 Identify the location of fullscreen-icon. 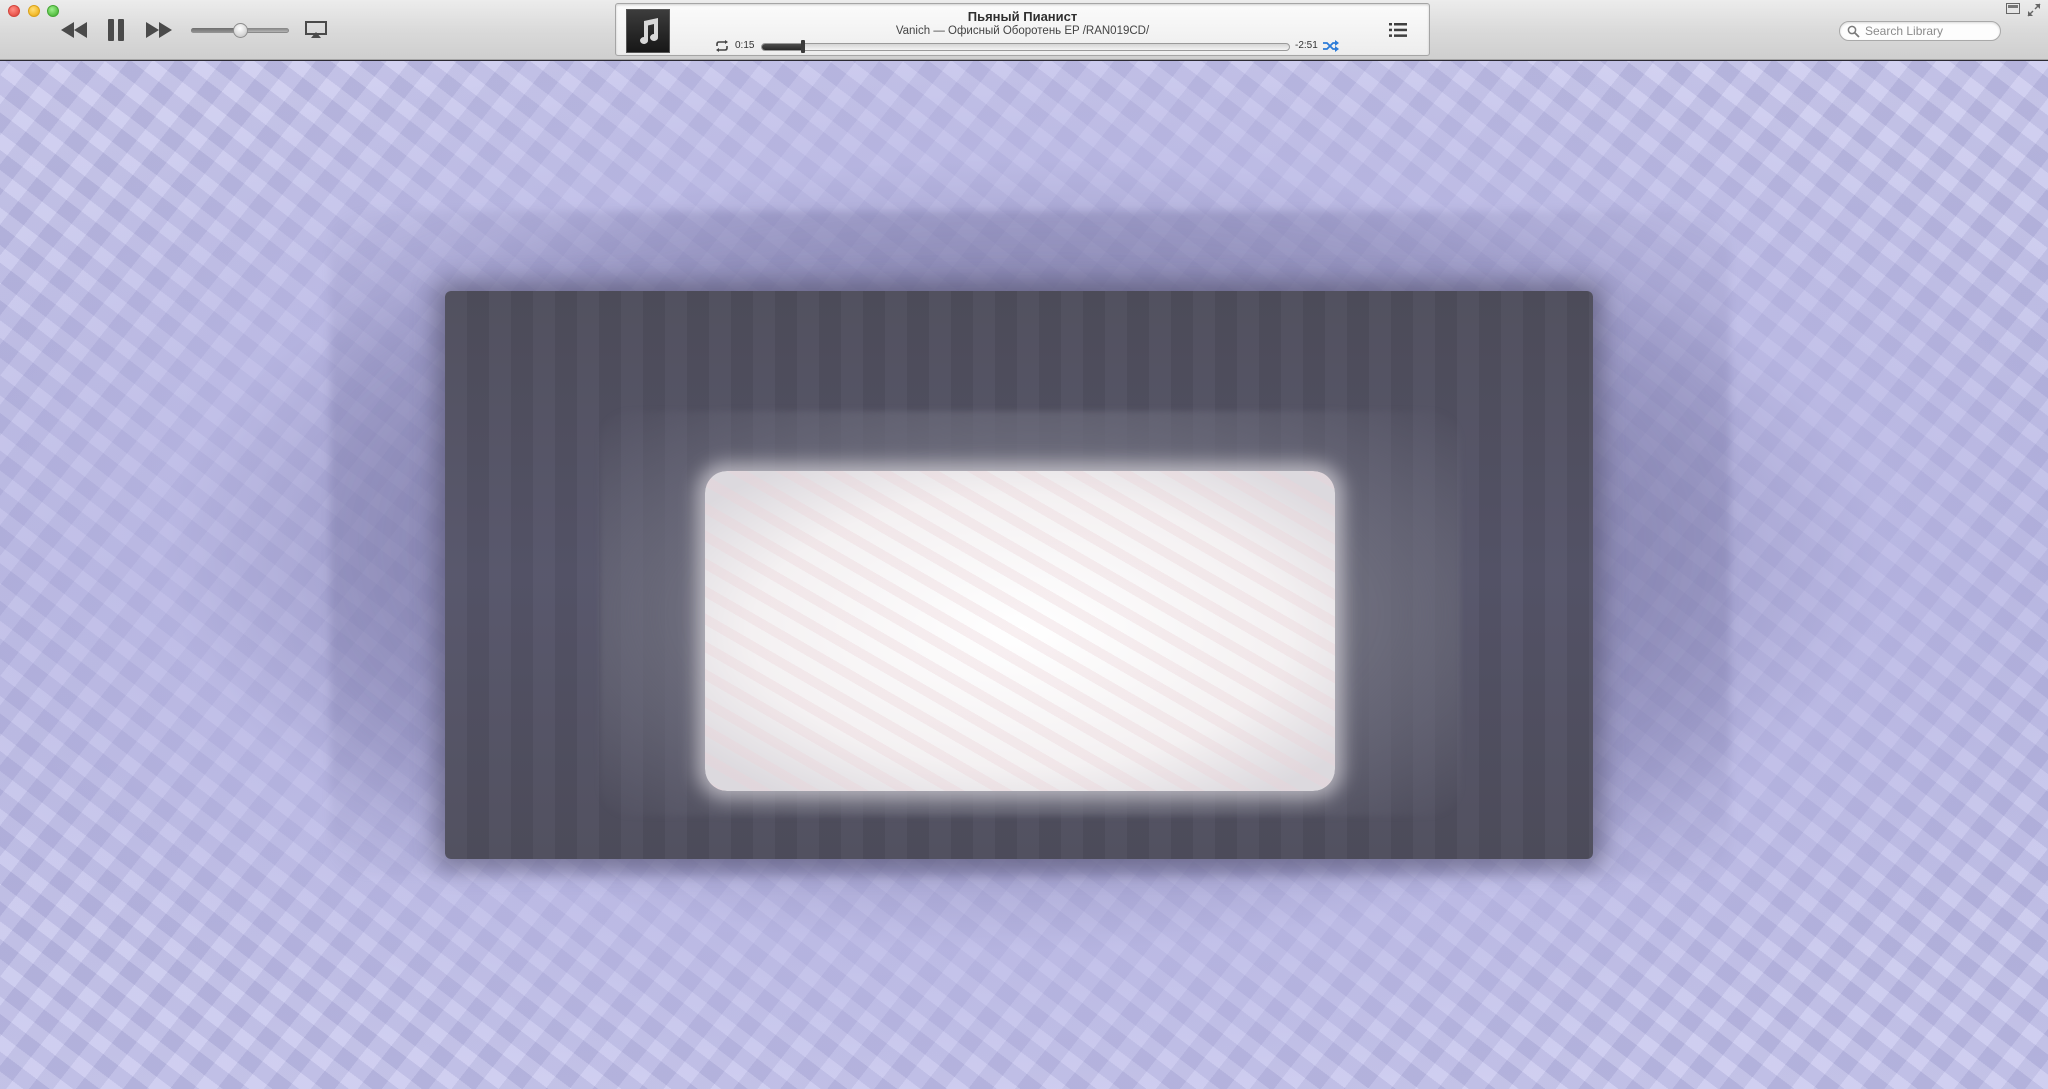
(2034, 10).